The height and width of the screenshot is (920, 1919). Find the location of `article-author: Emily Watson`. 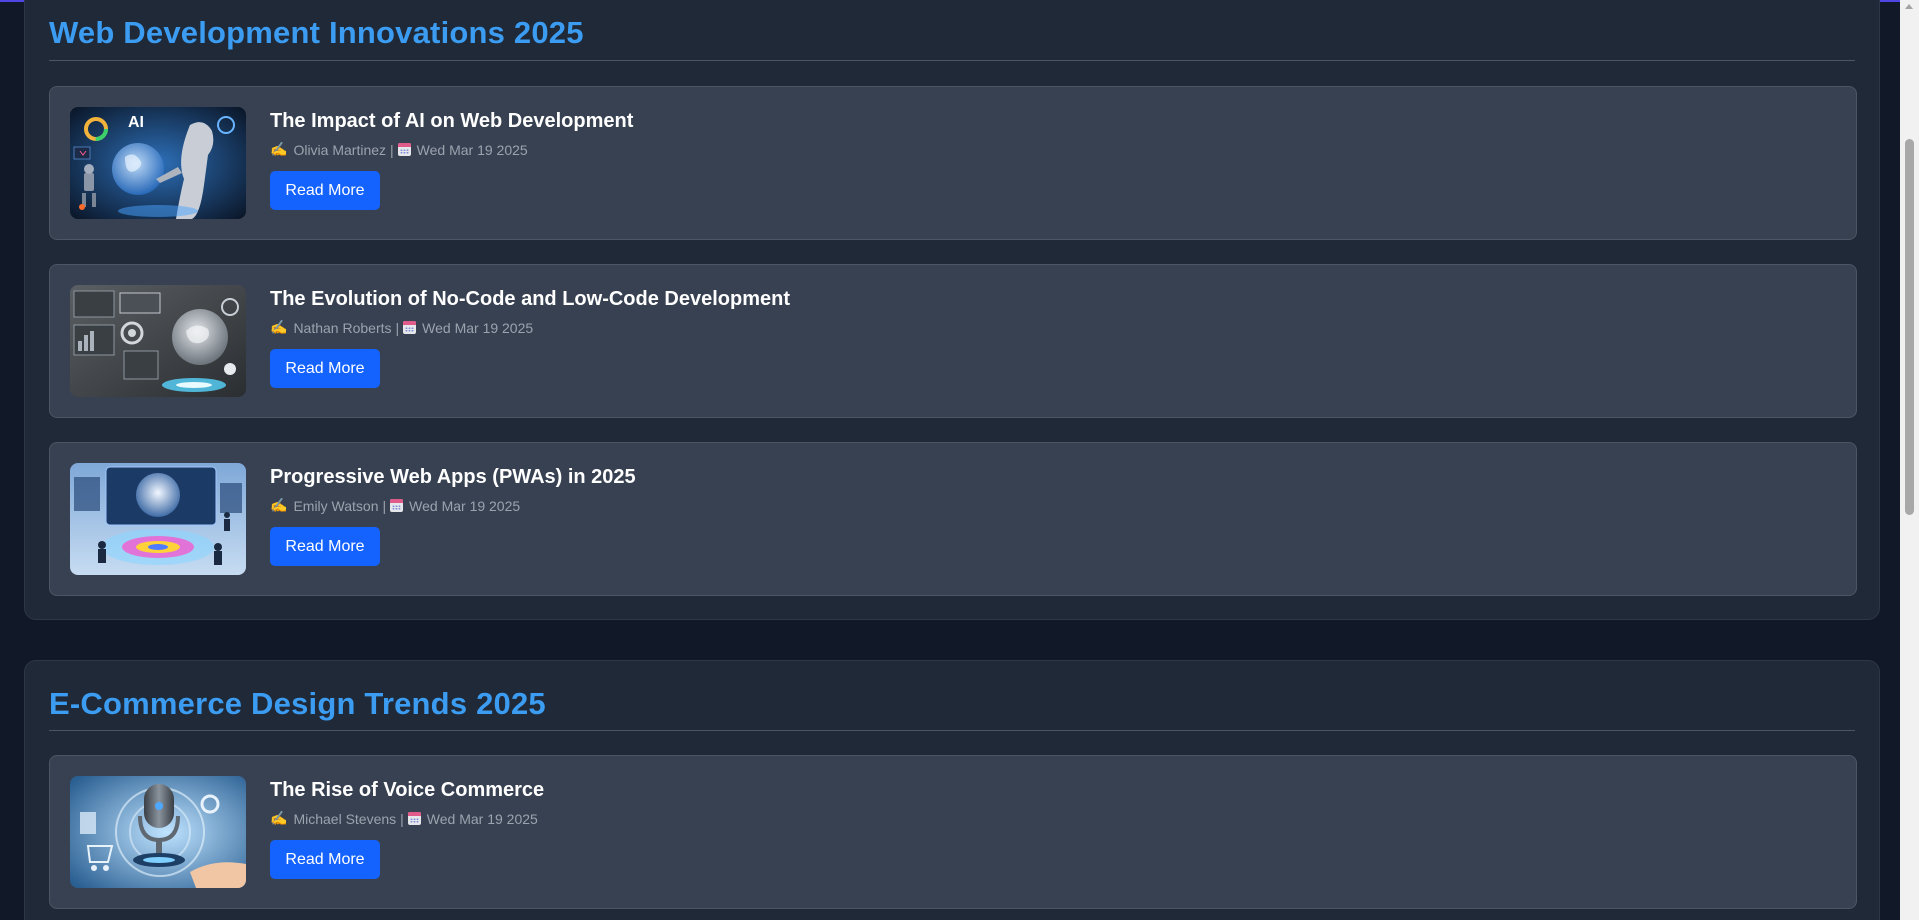

article-author: Emily Watson is located at coordinates (336, 505).